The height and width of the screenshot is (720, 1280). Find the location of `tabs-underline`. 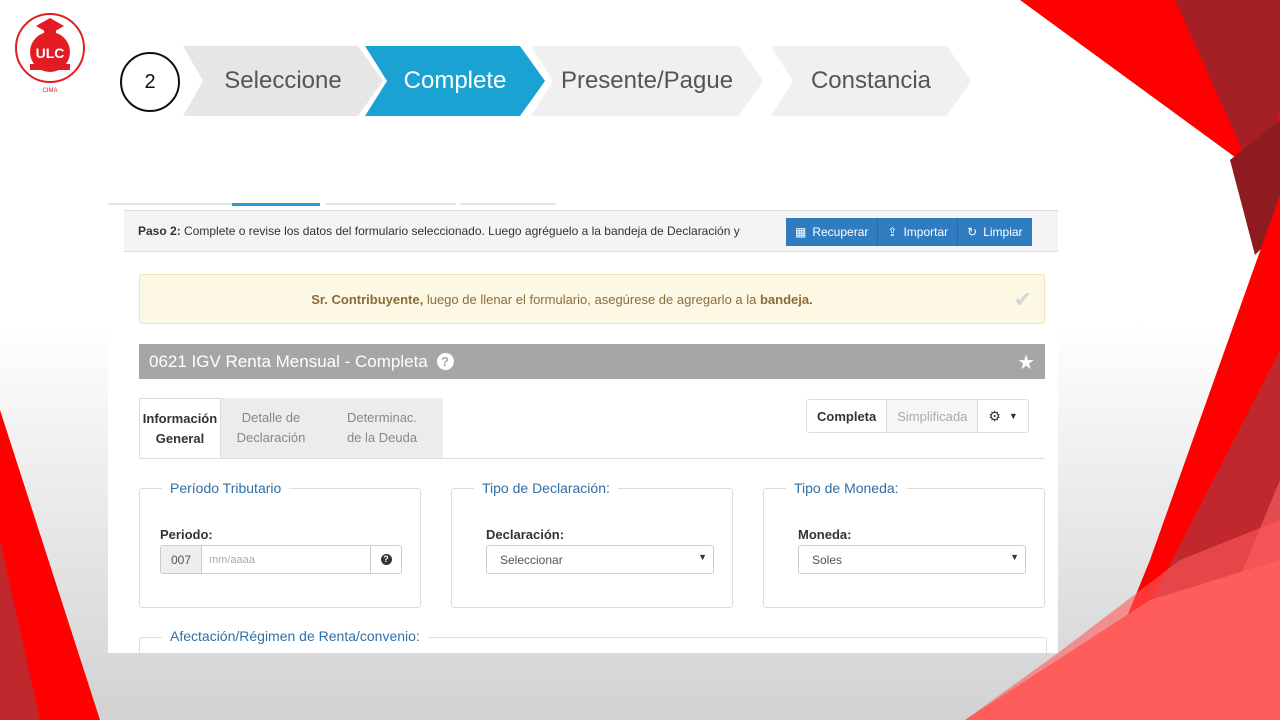

tabs-underline is located at coordinates (592, 458).